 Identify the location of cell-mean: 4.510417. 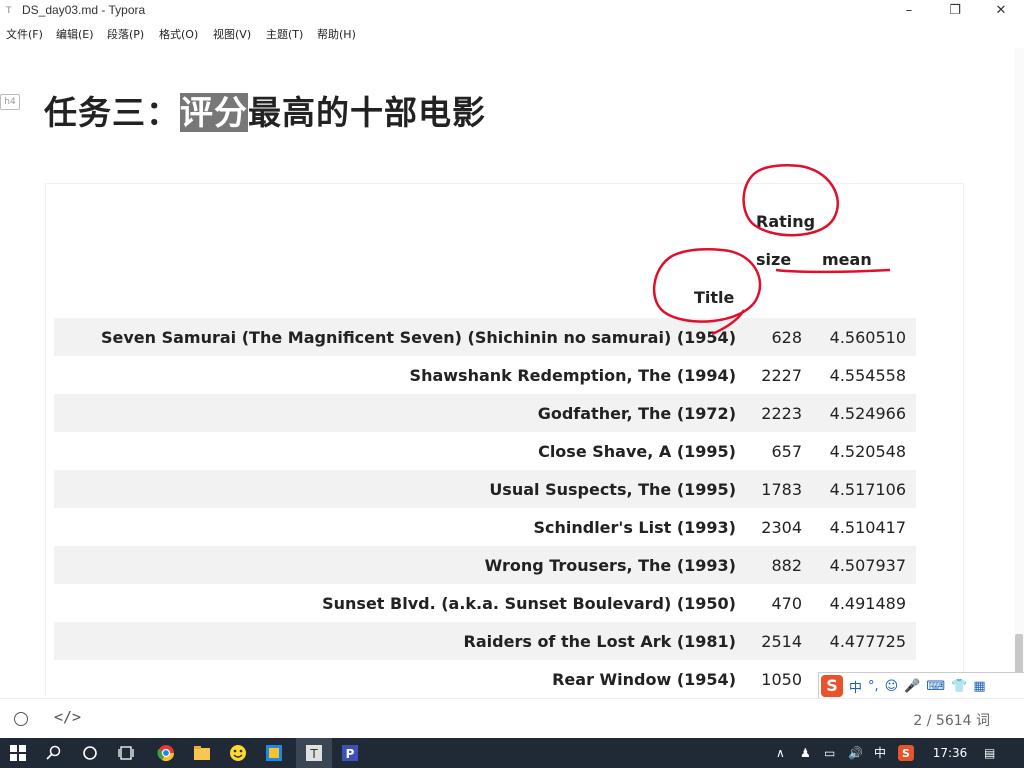
(867, 527).